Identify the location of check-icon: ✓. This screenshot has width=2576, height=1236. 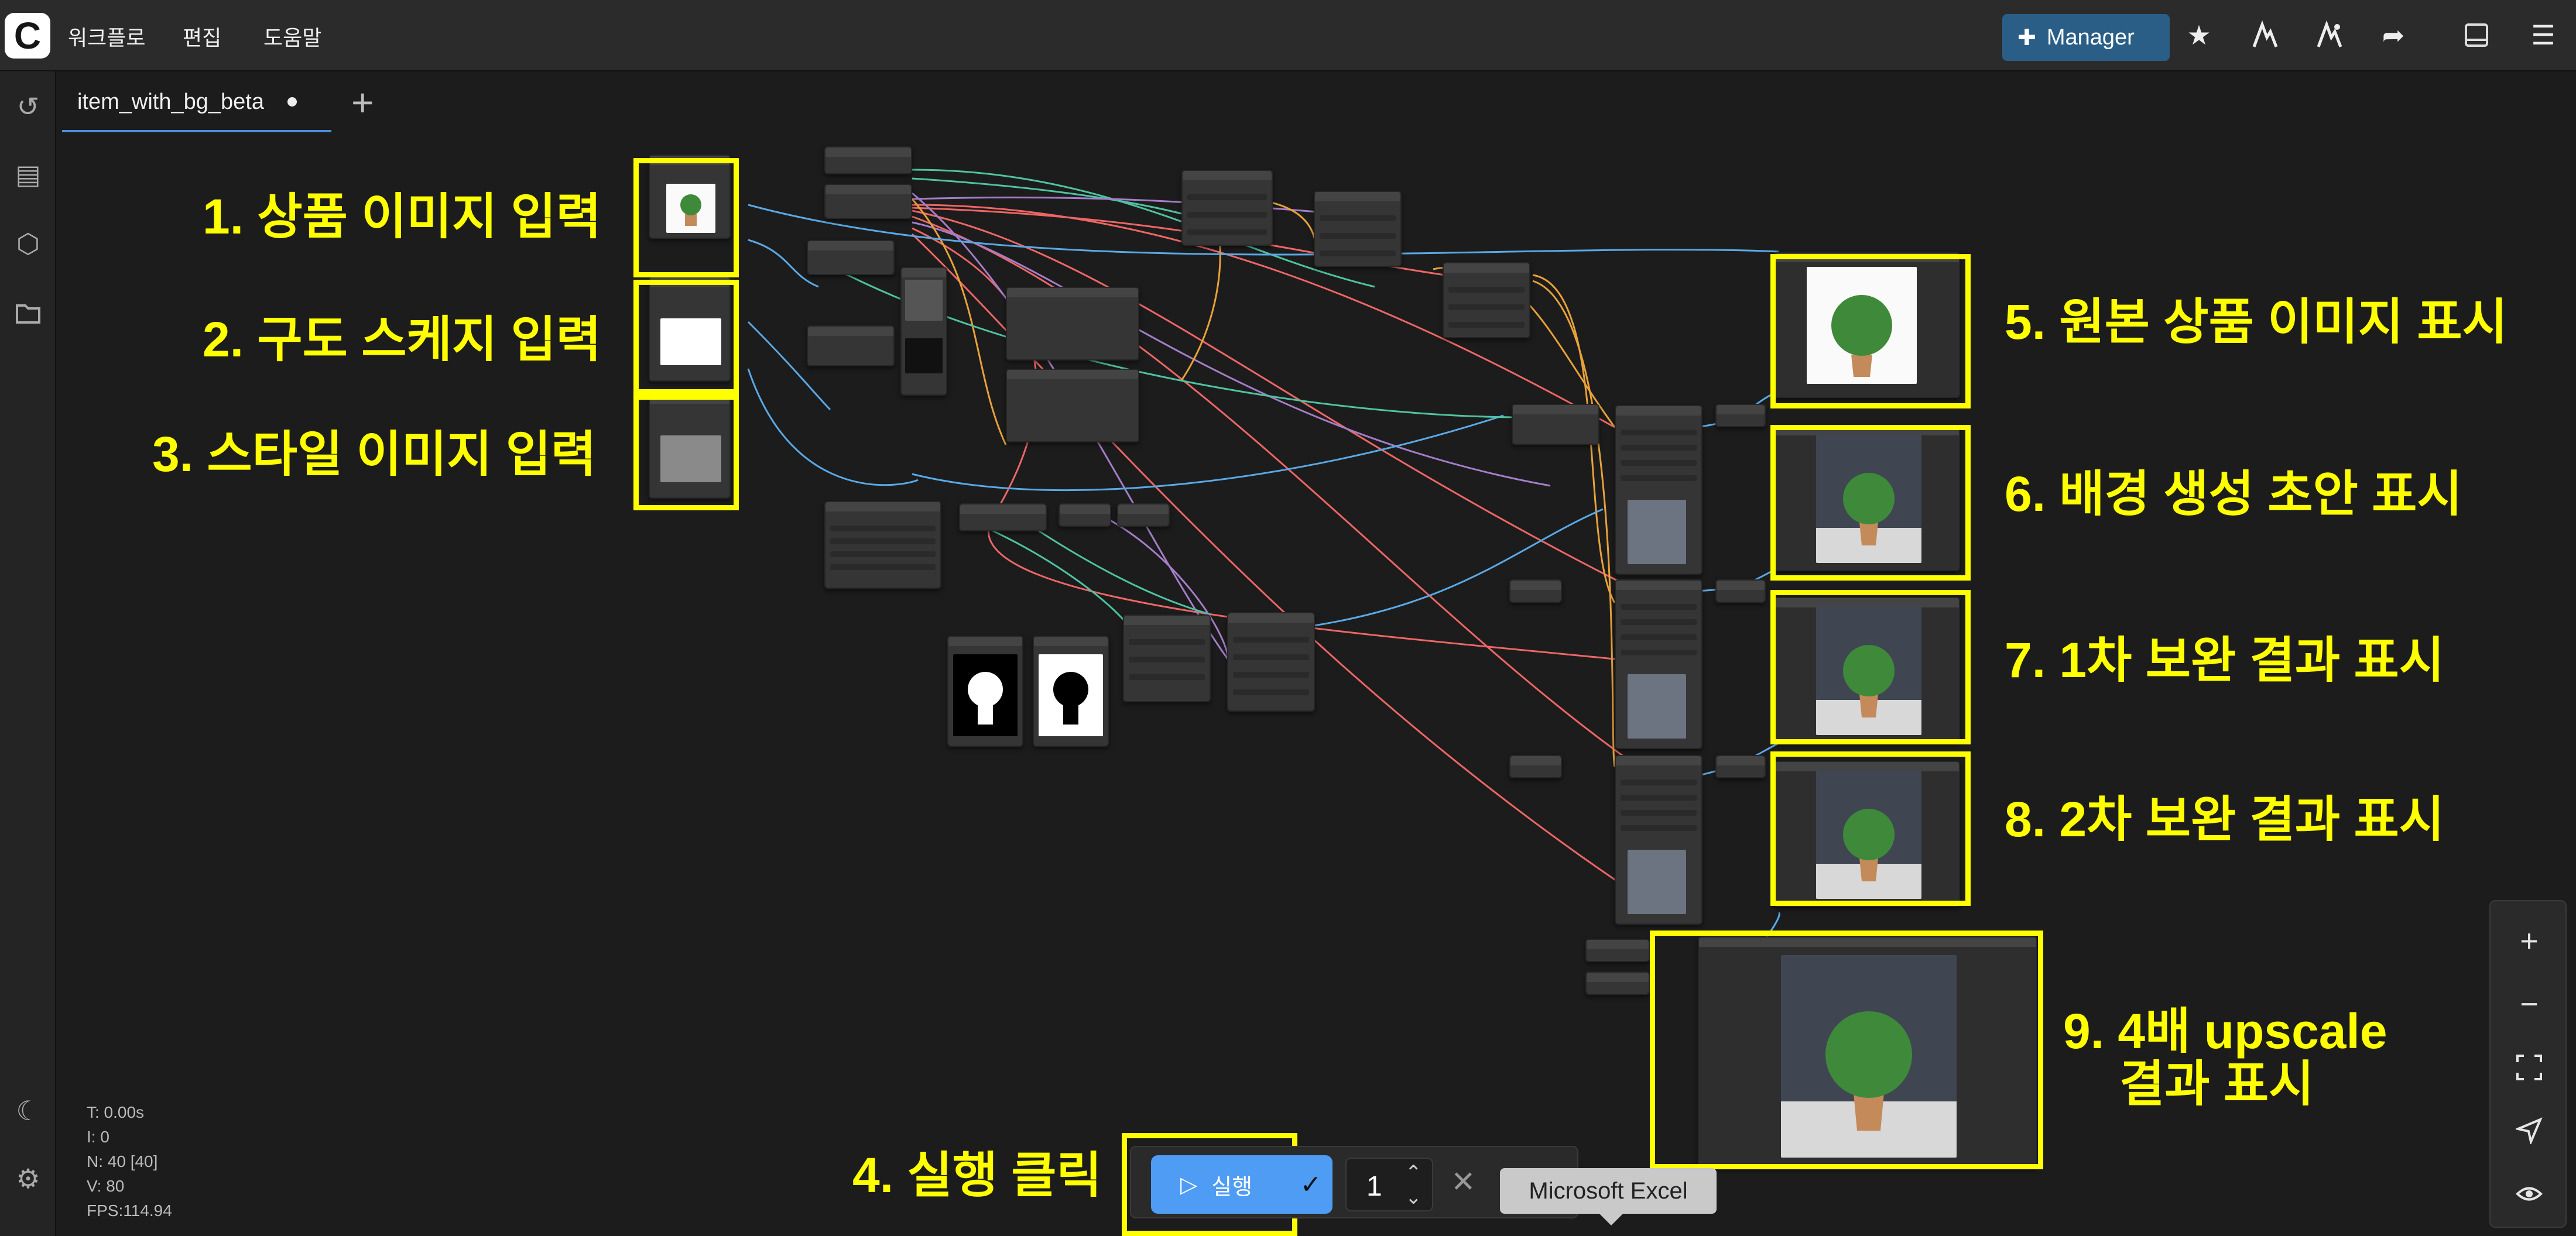
(1311, 1184).